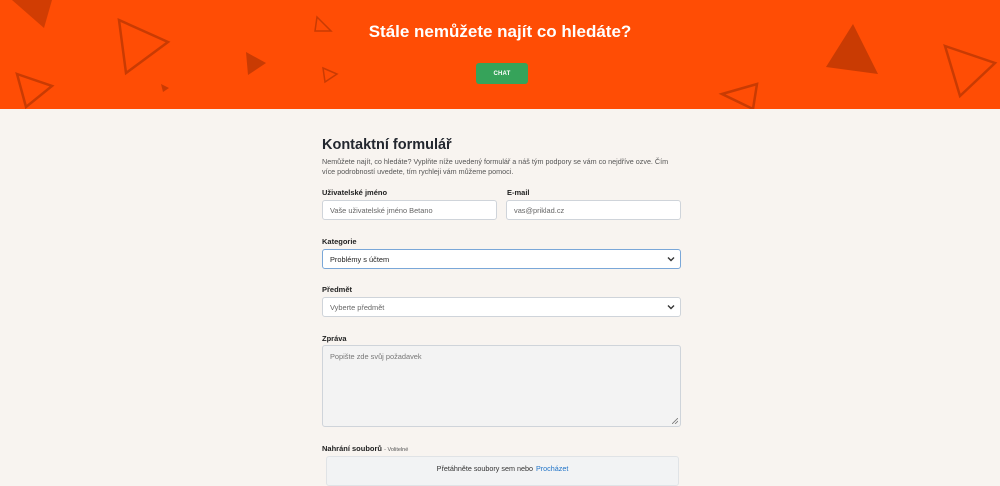 This screenshot has width=1000, height=486. Describe the element at coordinates (675, 421) in the screenshot. I see `resize-handle-icon` at that location.